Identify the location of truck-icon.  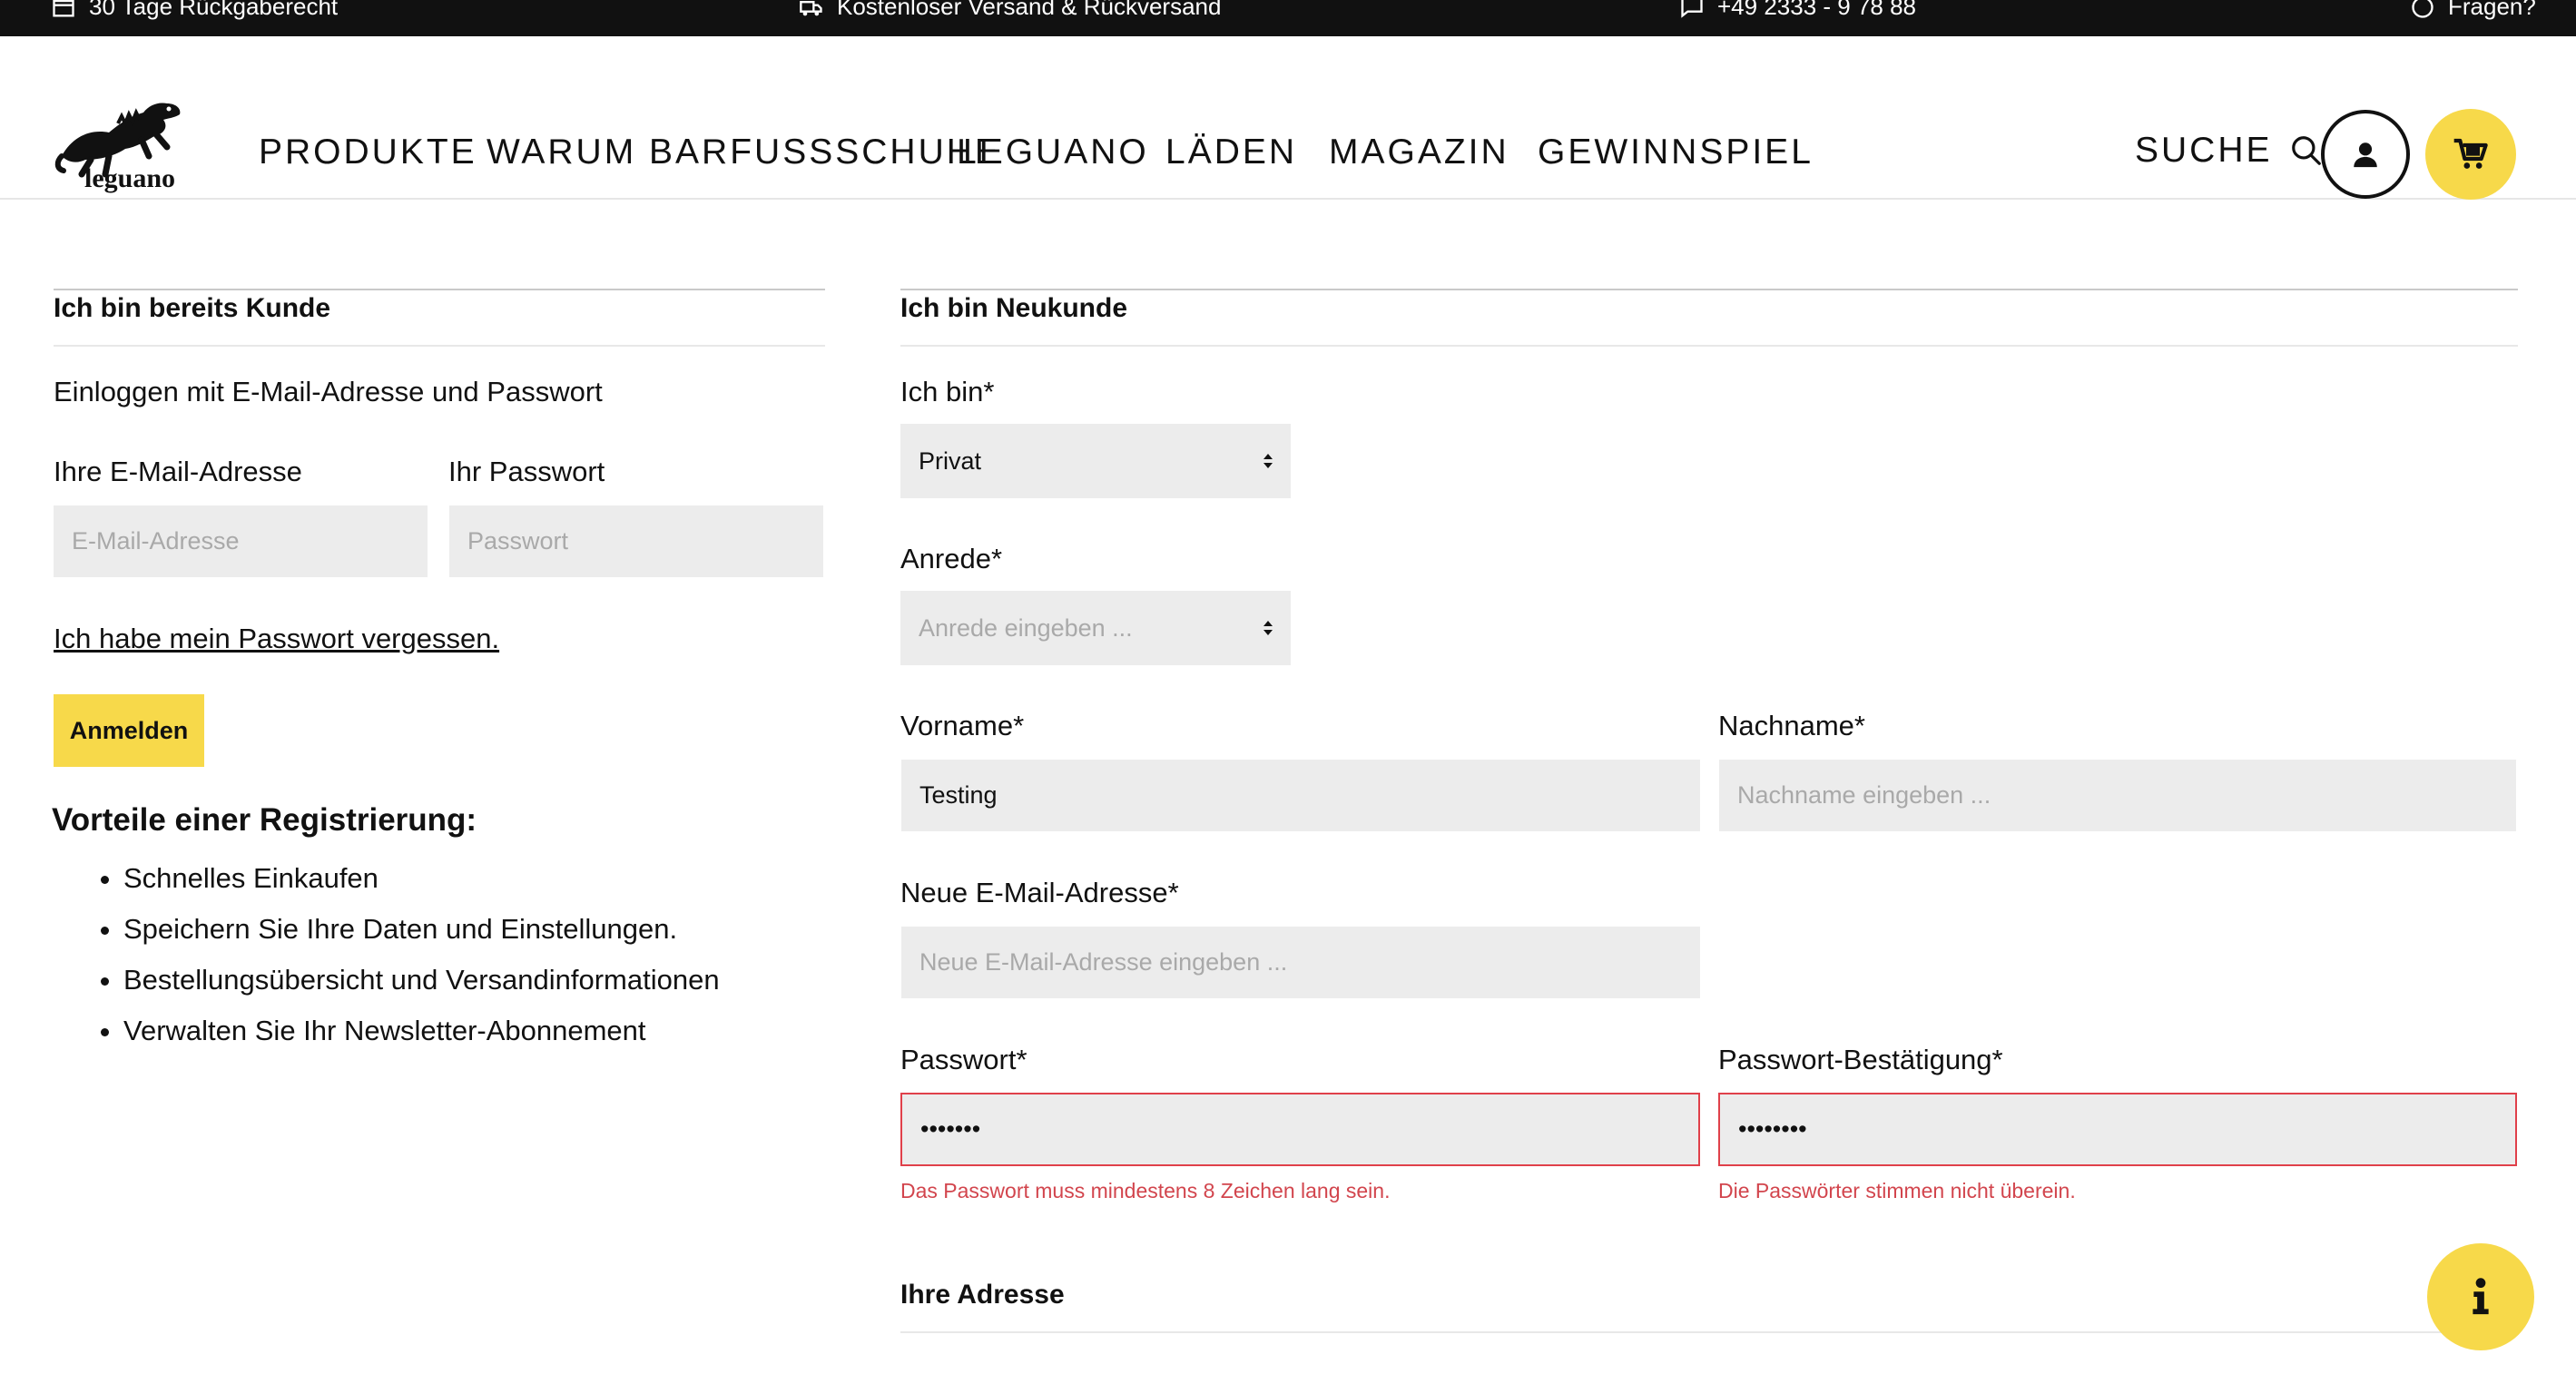
(811, 7).